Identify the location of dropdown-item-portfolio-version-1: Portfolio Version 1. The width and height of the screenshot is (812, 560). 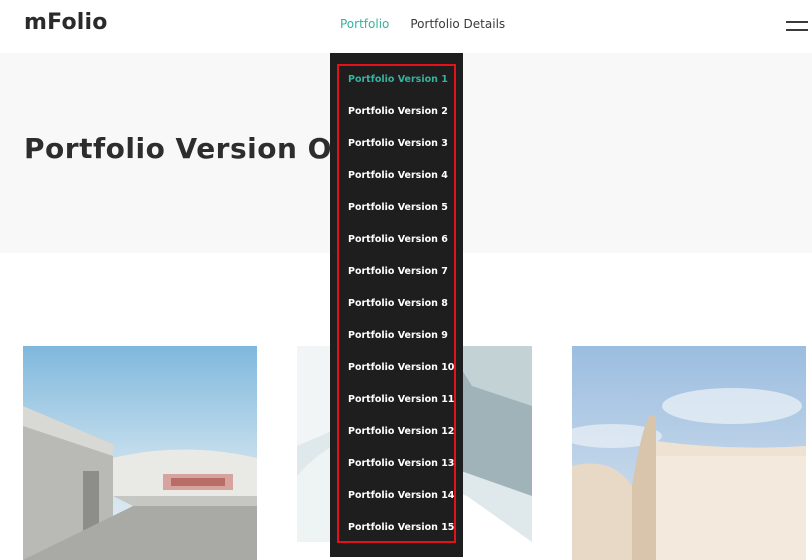
(400, 89).